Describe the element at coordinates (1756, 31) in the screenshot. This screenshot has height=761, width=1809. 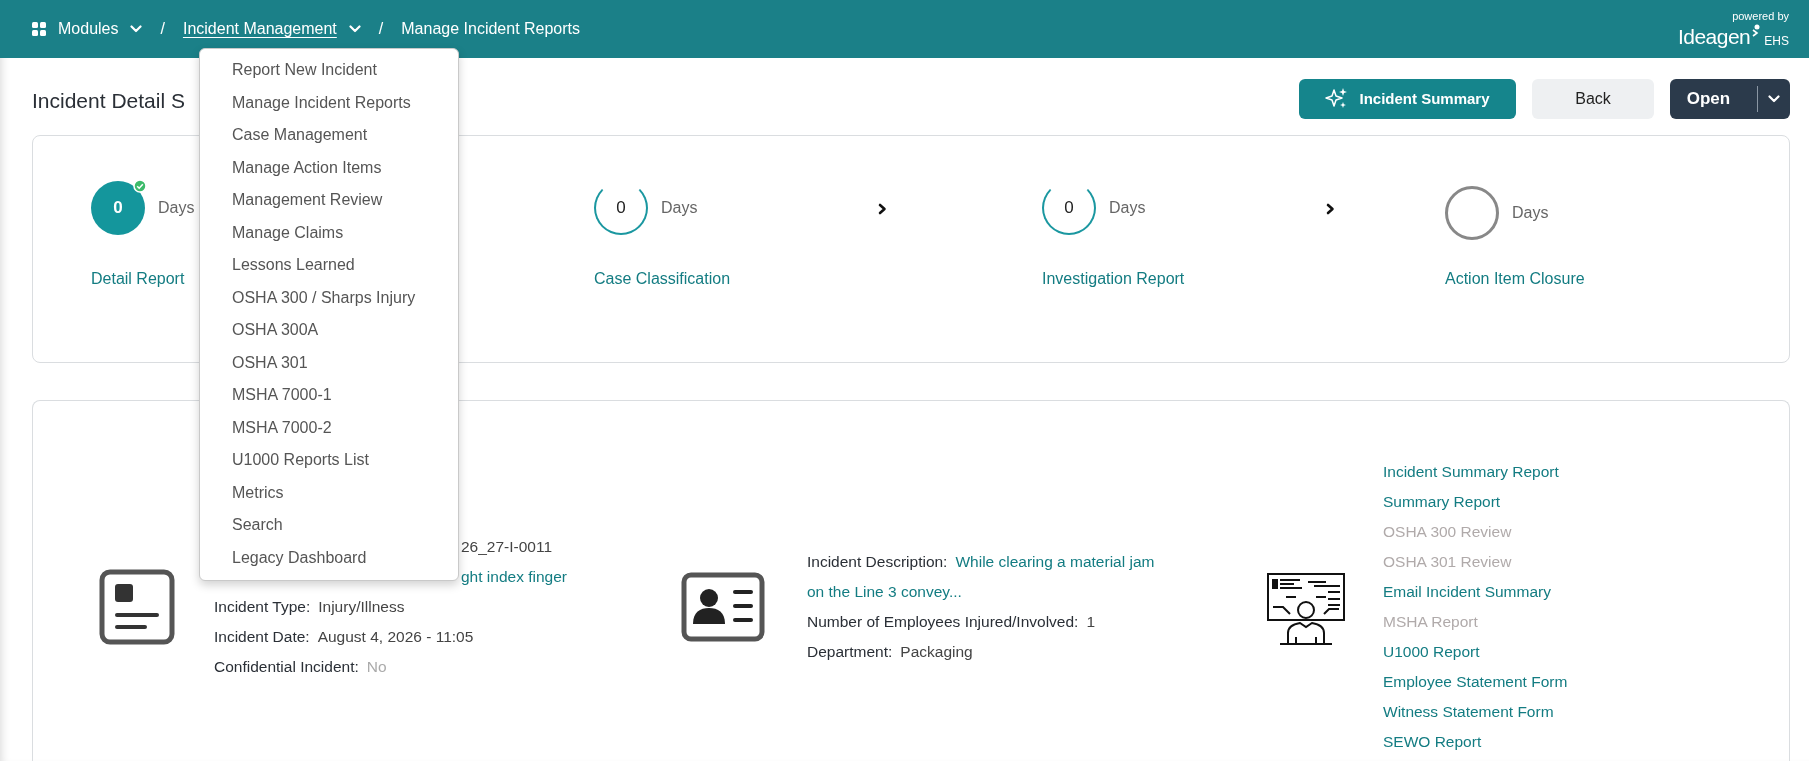
I see `logo-mark-icon` at that location.